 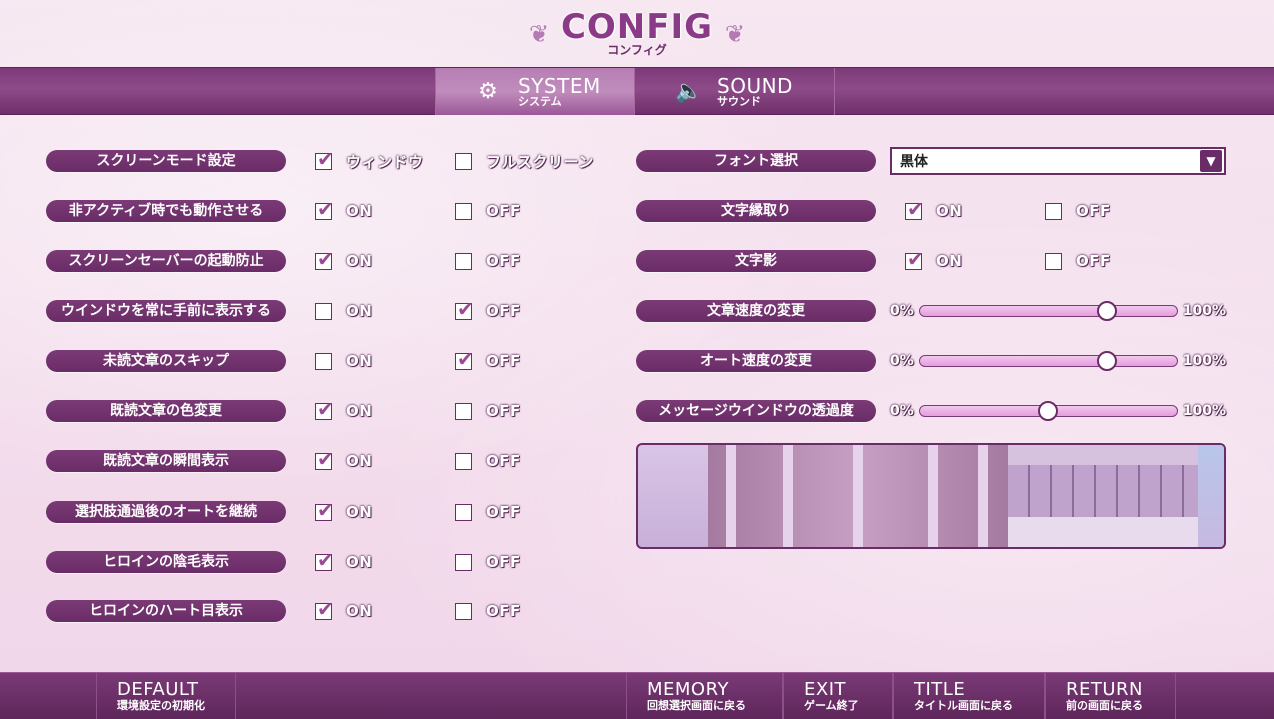 I want to click on exit-button: EXIT ゲーム終了, so click(x=838, y=696).